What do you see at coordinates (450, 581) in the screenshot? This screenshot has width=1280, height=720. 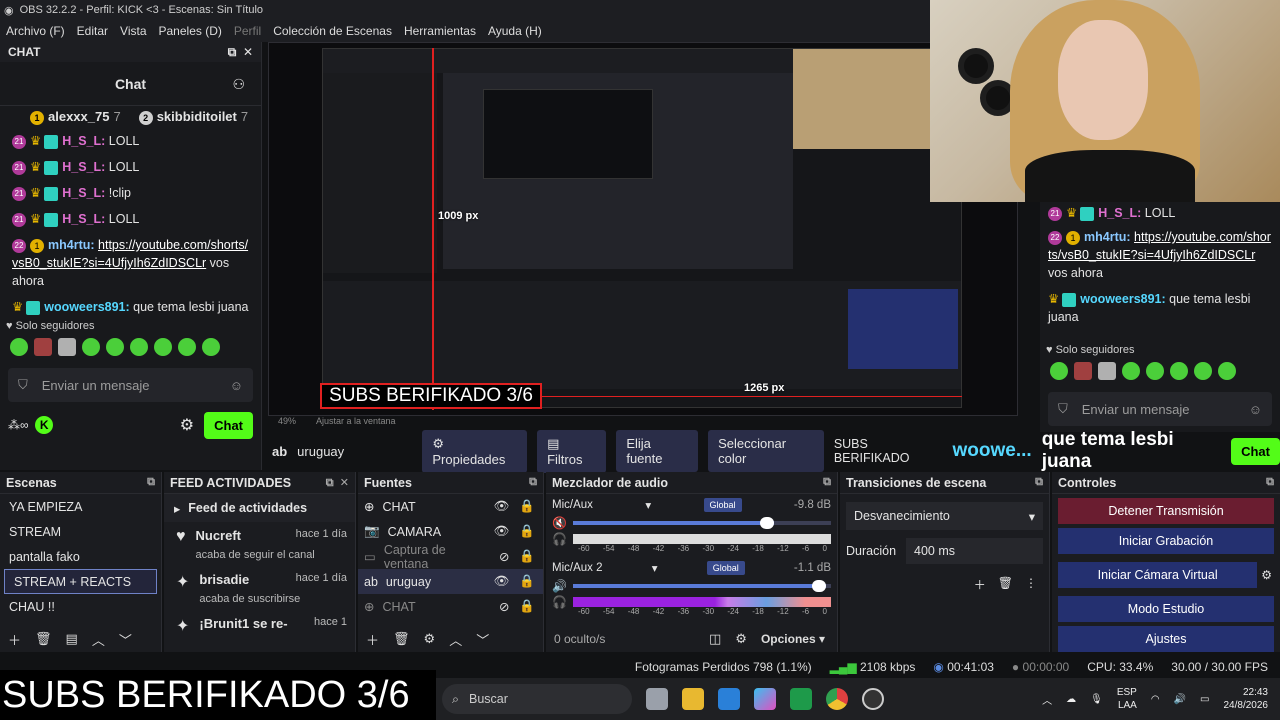 I see `source-item-selected: ab uruguay 👁 🔒` at bounding box center [450, 581].